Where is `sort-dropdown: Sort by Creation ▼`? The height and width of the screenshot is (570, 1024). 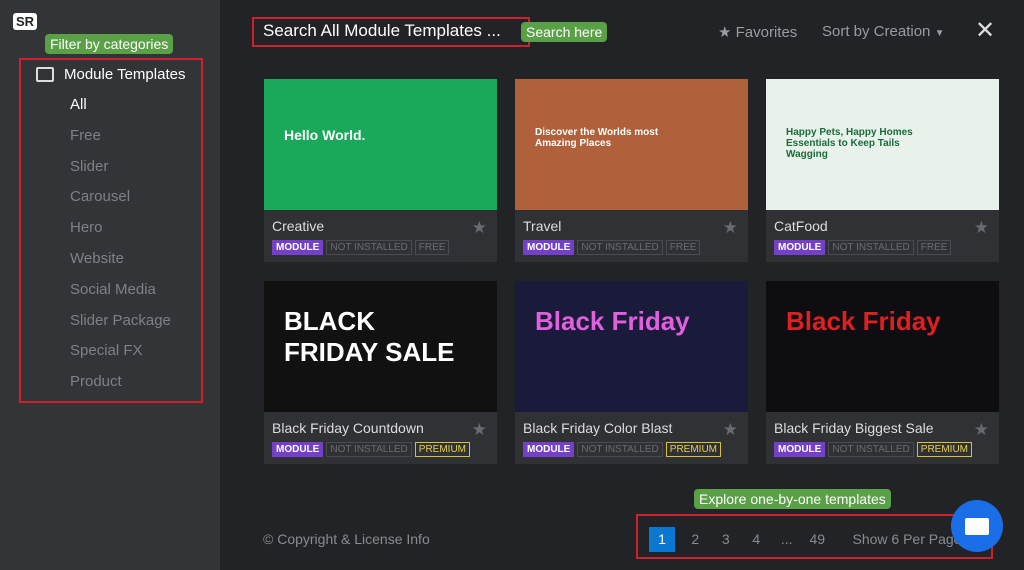
sort-dropdown: Sort by Creation ▼ is located at coordinates (883, 31).